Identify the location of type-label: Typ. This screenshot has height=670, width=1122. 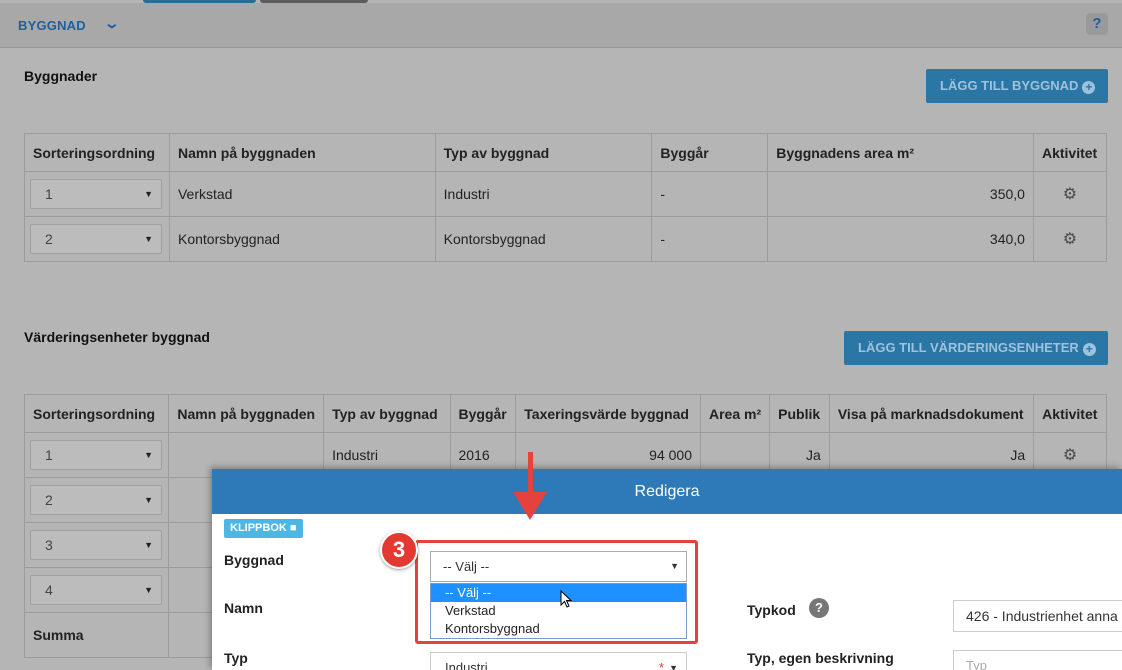
(236, 658).